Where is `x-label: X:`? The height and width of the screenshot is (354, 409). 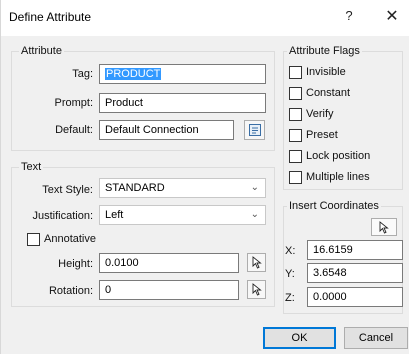
x-label: X: is located at coordinates (290, 251).